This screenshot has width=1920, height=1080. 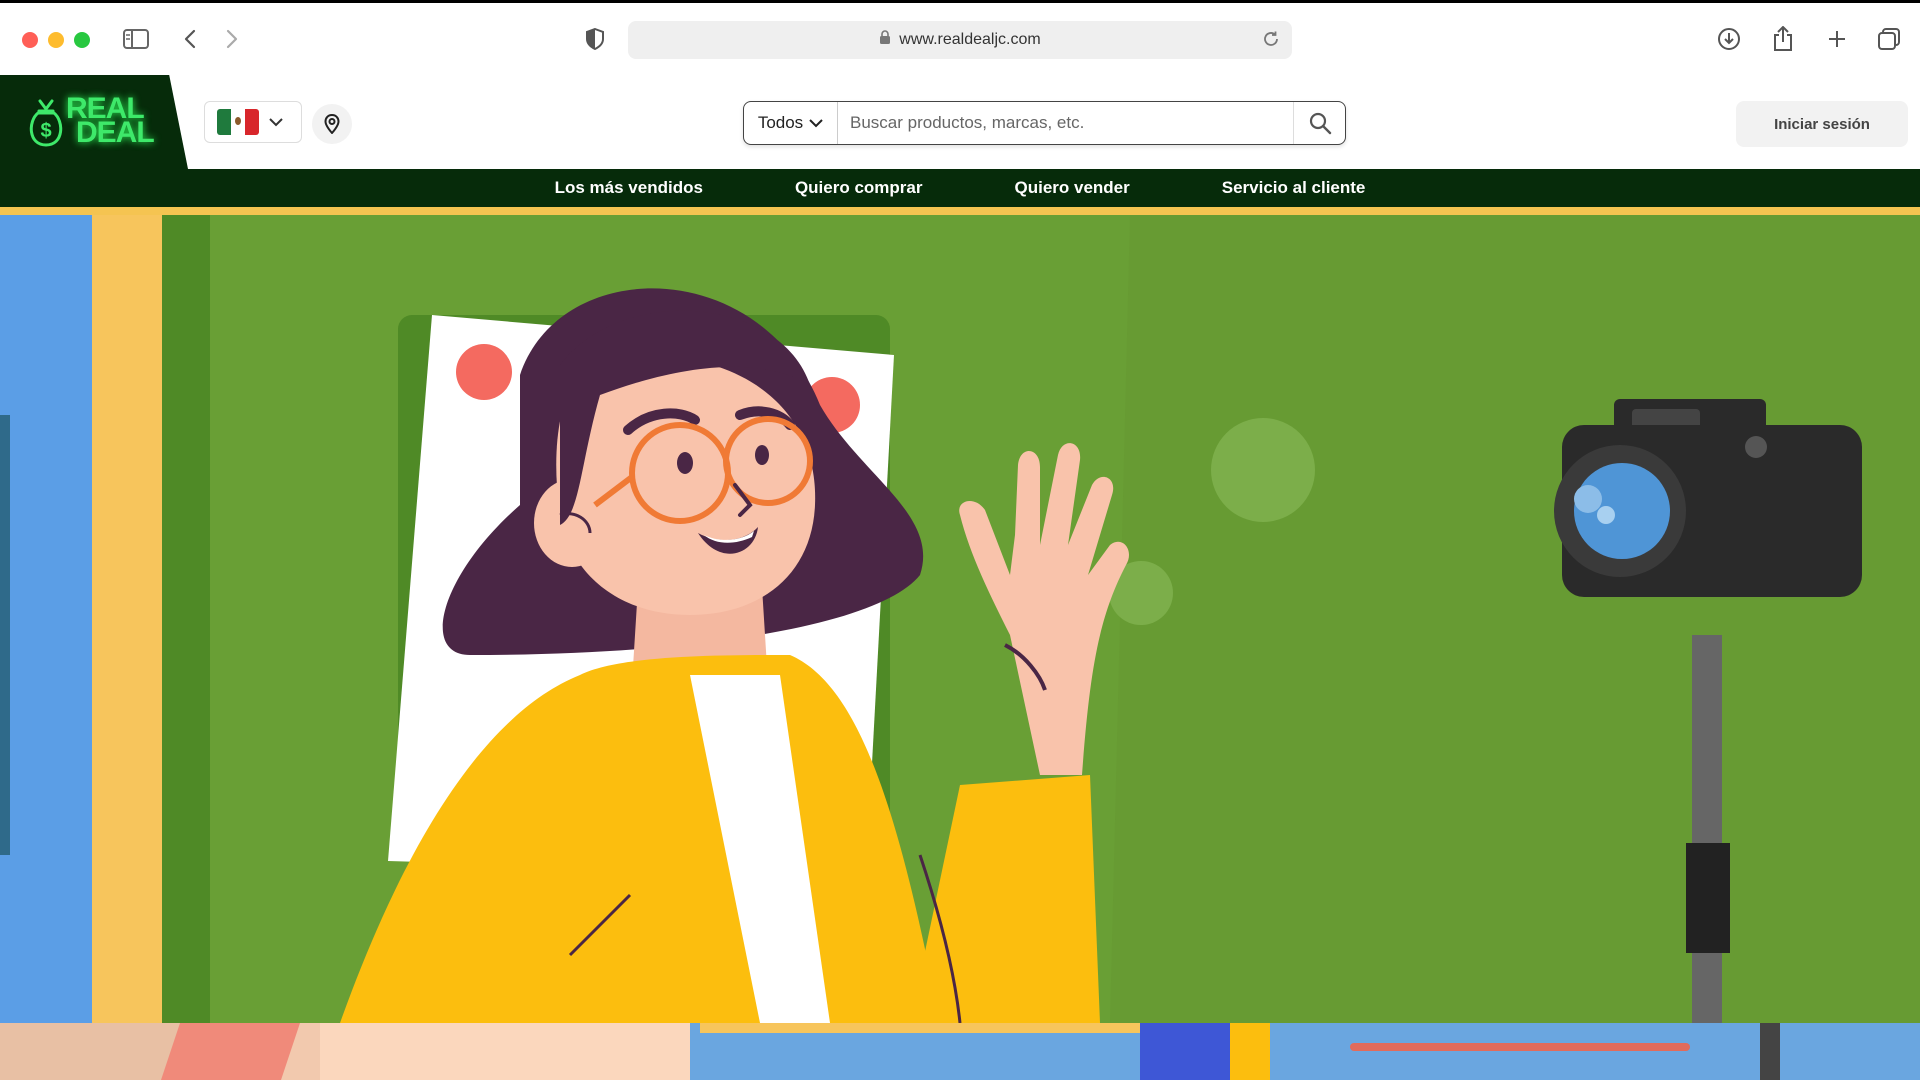 I want to click on browser-toolbar: www.realdealjc.com, so click(x=960, y=39).